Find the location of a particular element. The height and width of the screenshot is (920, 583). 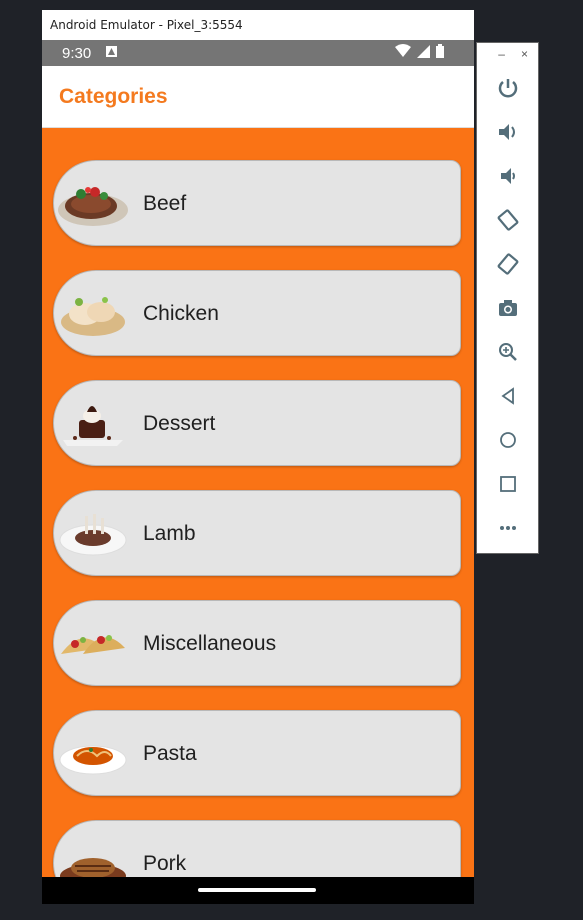

home-icon is located at coordinates (508, 440).